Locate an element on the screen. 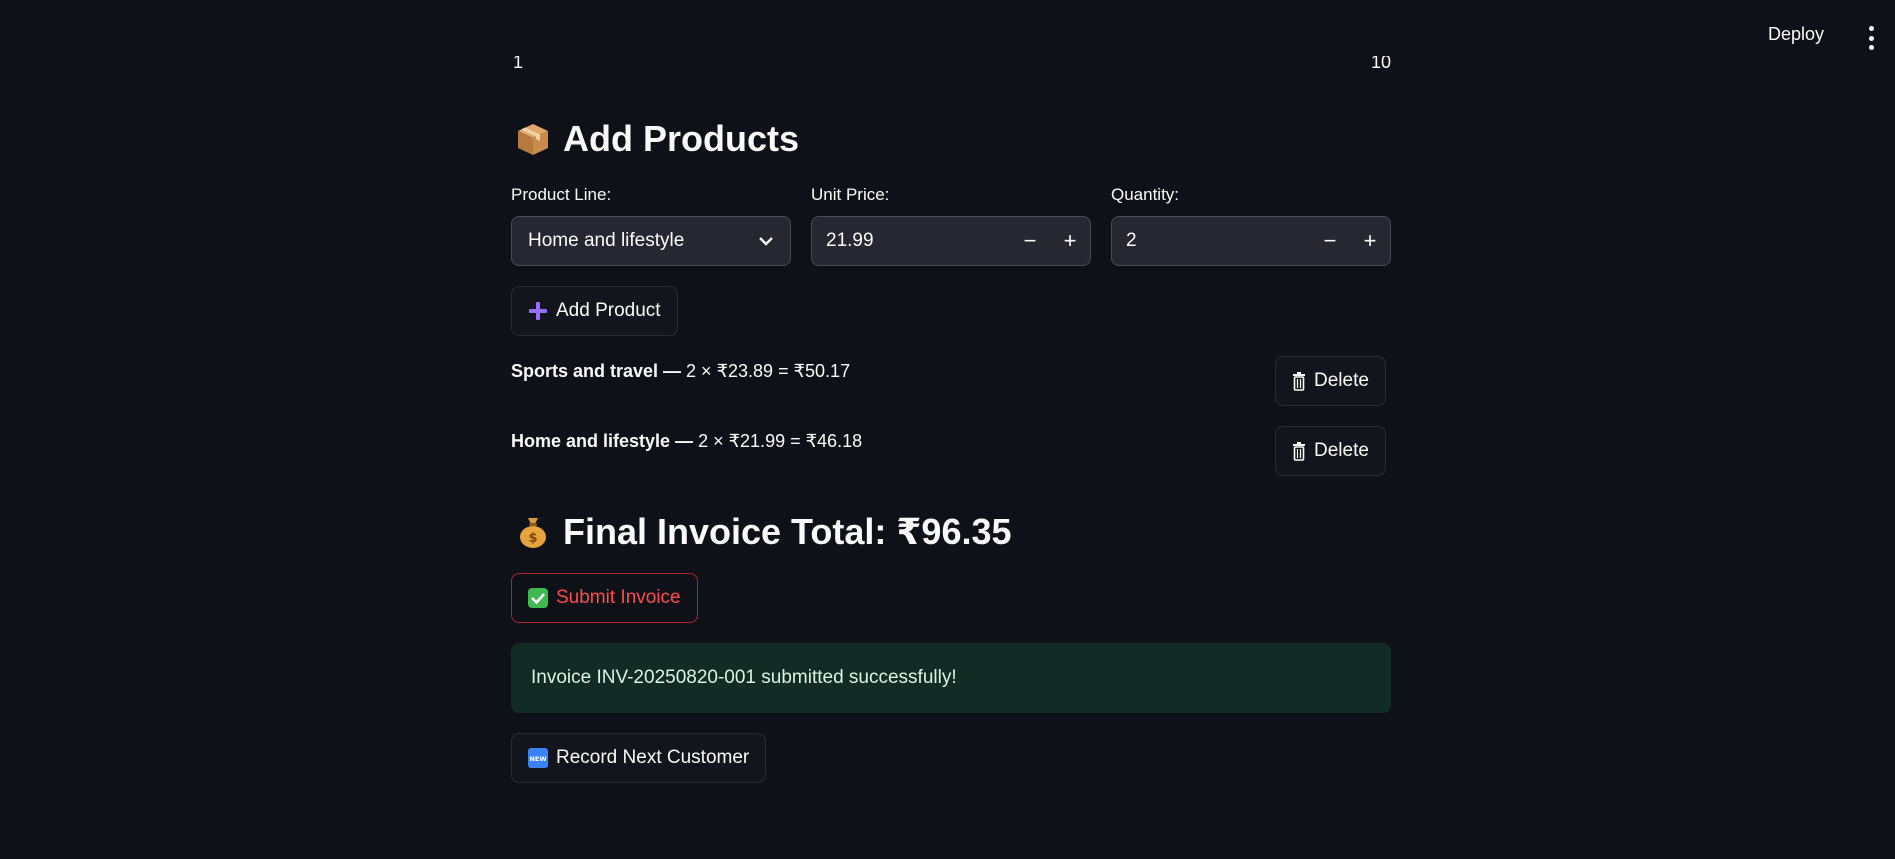 The height and width of the screenshot is (859, 1895). money-bag-icon: $ is located at coordinates (533, 532).